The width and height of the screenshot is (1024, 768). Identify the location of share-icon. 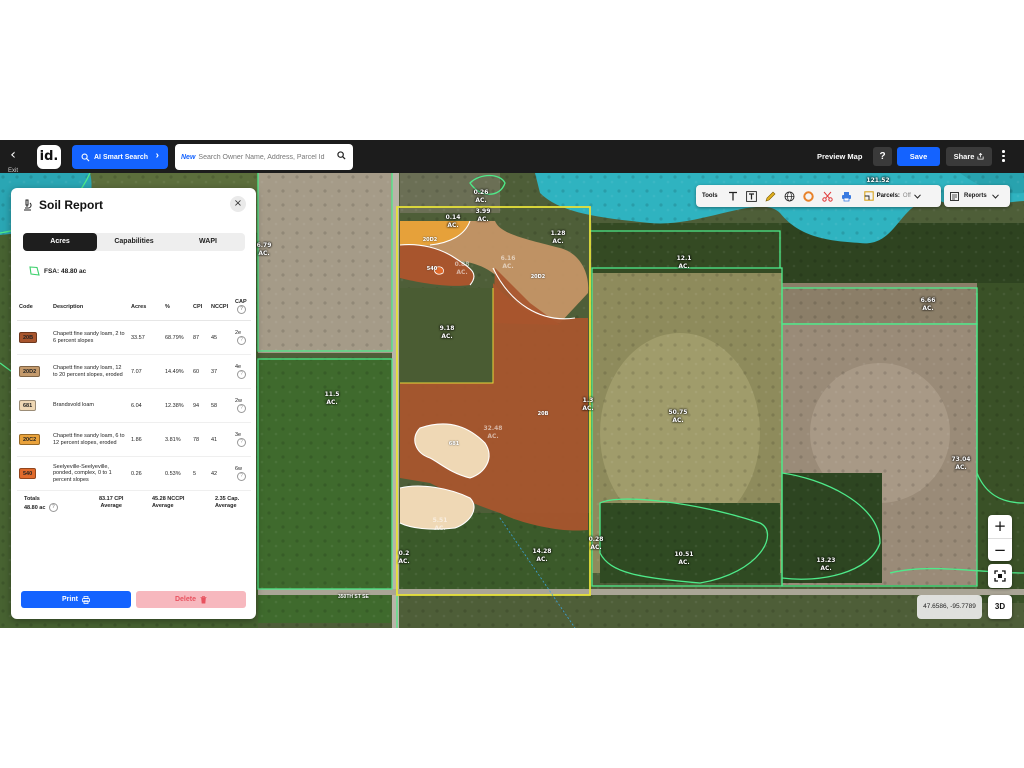
(980, 156).